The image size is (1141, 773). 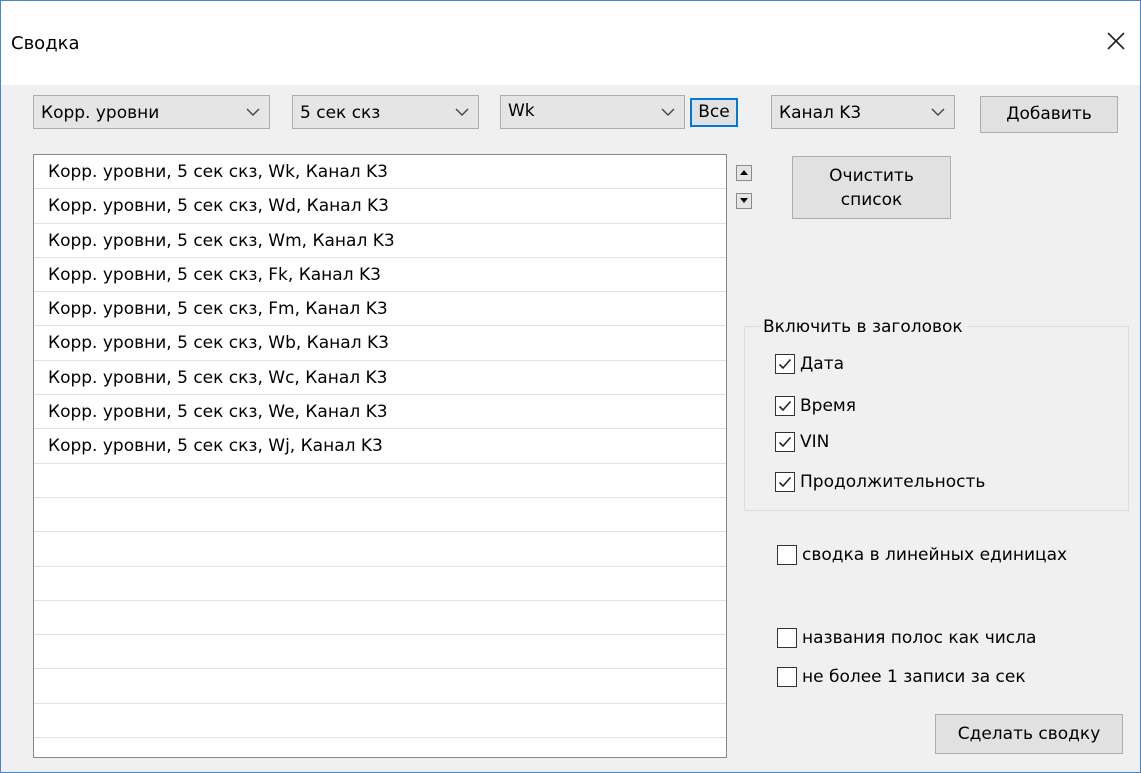 I want to click on header-options-label: Включить в заголовок, so click(x=864, y=327).